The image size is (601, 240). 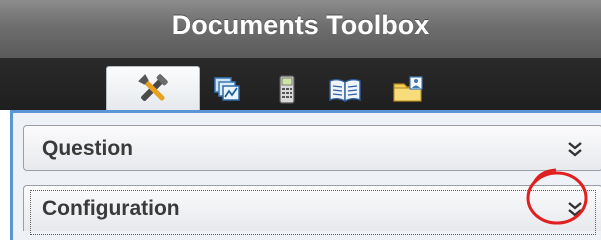 I want to click on book-icon, so click(x=345, y=91).